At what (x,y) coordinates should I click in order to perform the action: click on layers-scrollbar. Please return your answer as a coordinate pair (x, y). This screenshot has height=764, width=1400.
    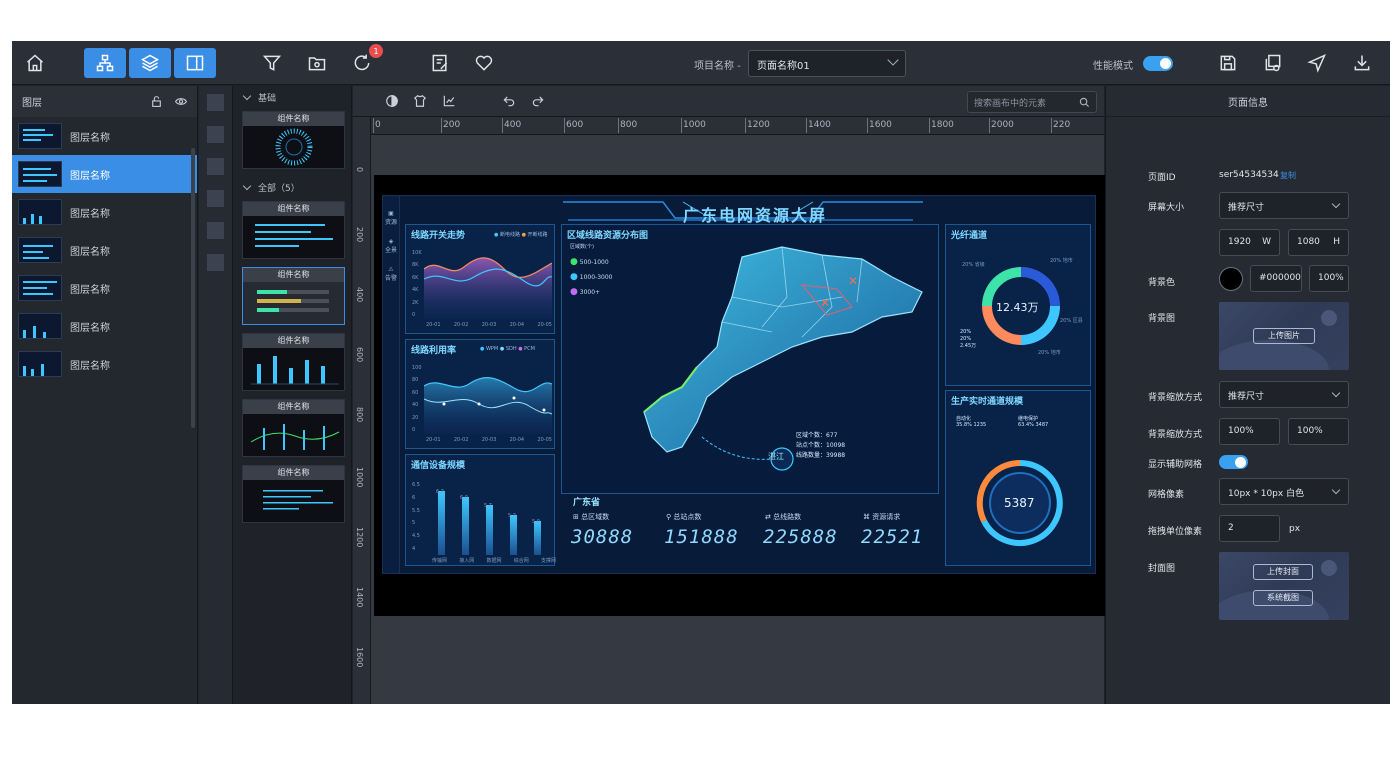
    Looking at the image, I should click on (193, 288).